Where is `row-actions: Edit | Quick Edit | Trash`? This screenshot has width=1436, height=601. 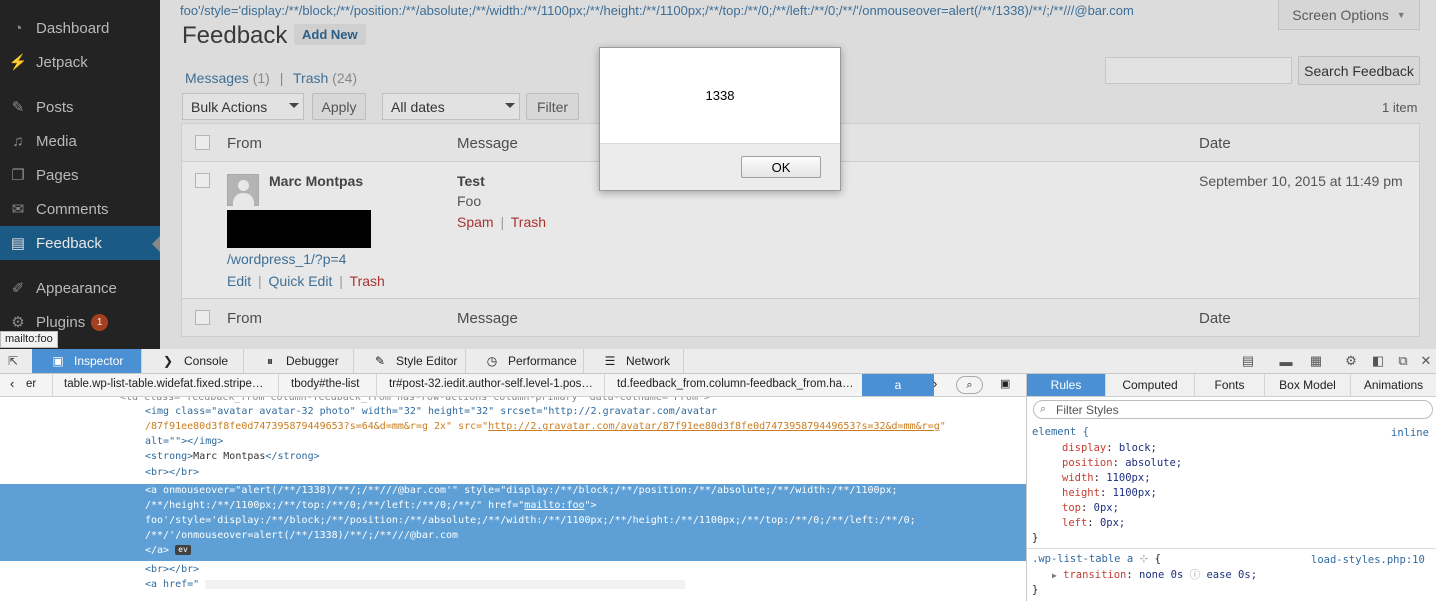 row-actions: Edit | Quick Edit | Trash is located at coordinates (306, 281).